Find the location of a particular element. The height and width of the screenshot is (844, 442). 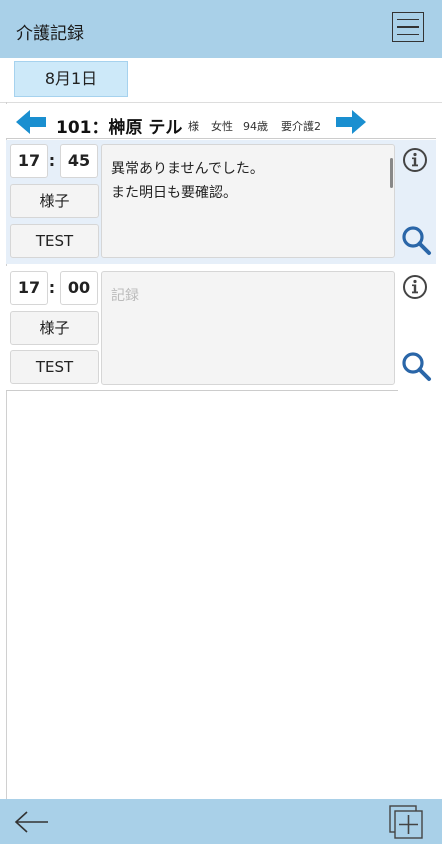

note-scrollbar is located at coordinates (391, 173).